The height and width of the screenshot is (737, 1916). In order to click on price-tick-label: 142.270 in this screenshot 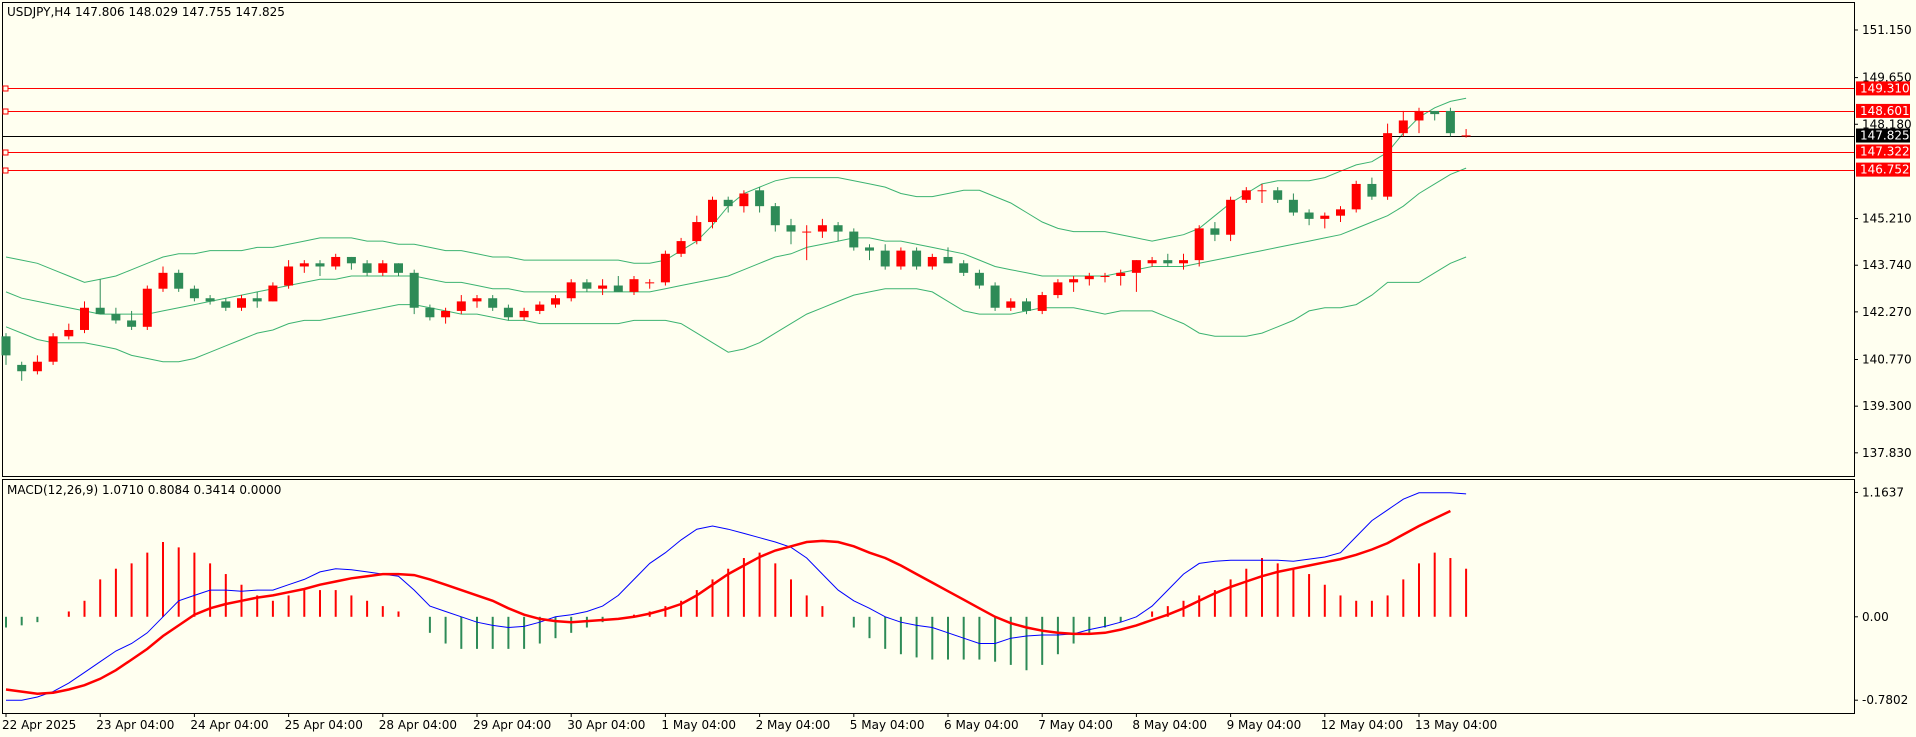, I will do `click(1887, 312)`.